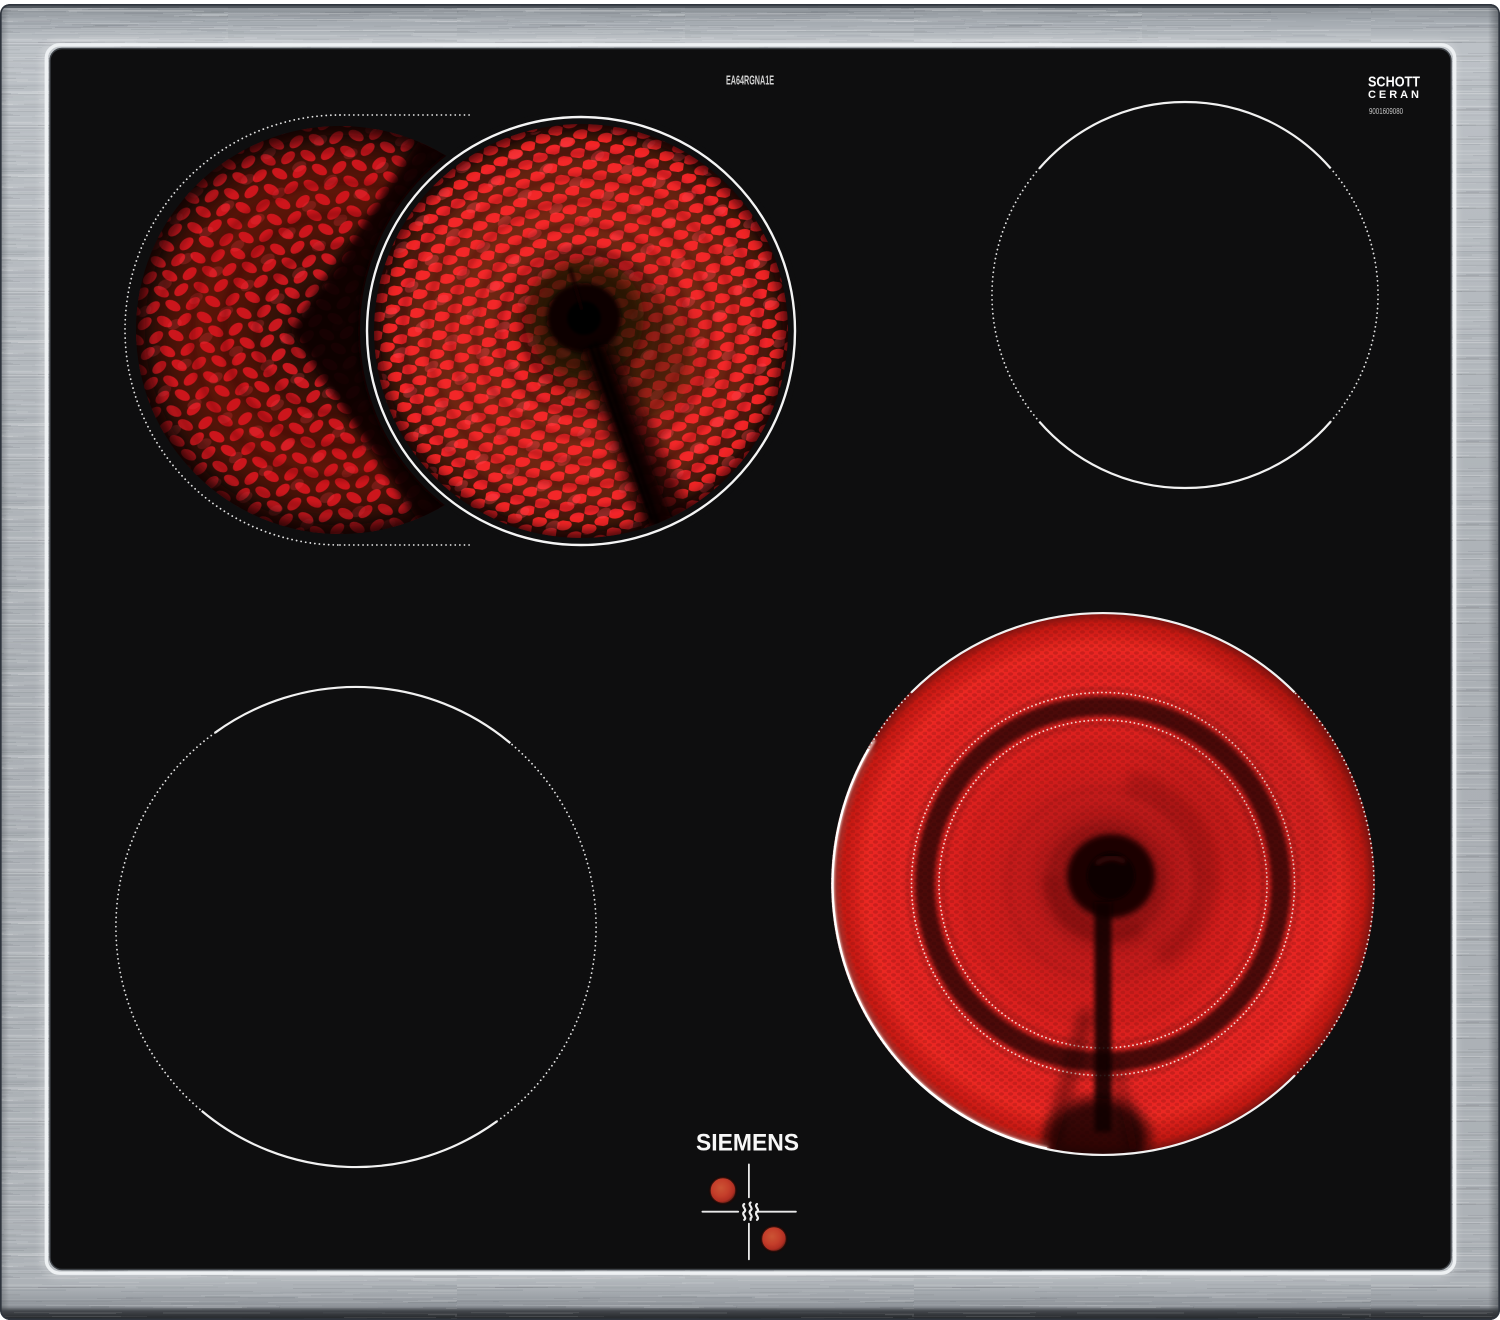  I want to click on svg-text: 9001609080, so click(1386, 111).